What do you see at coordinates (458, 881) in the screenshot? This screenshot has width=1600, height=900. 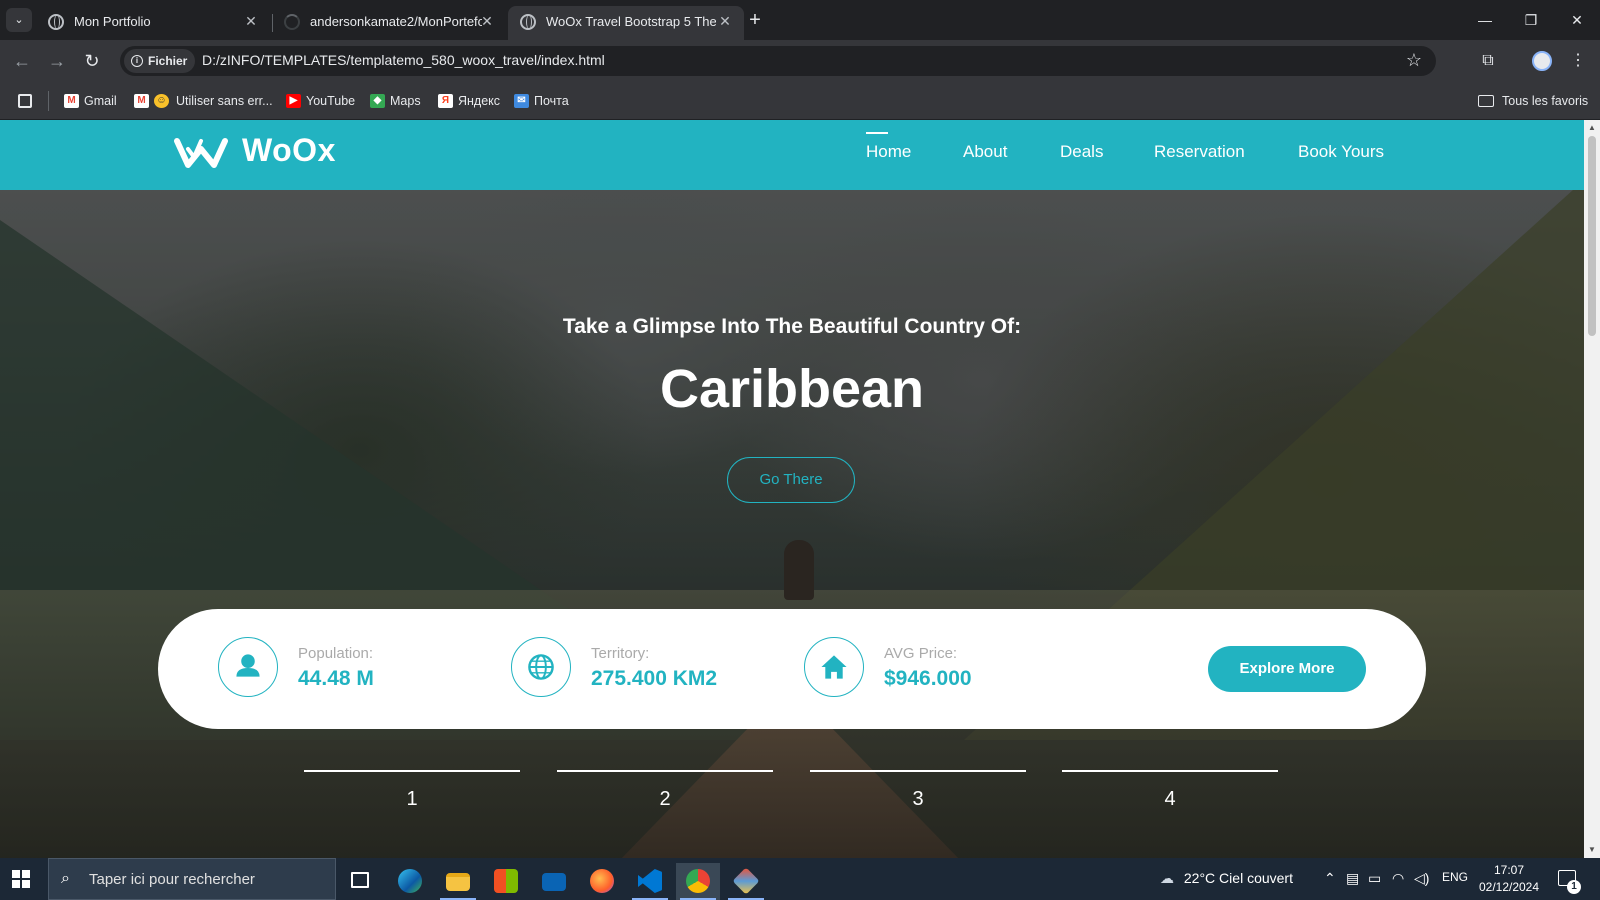 I see `file-explorer-icon` at bounding box center [458, 881].